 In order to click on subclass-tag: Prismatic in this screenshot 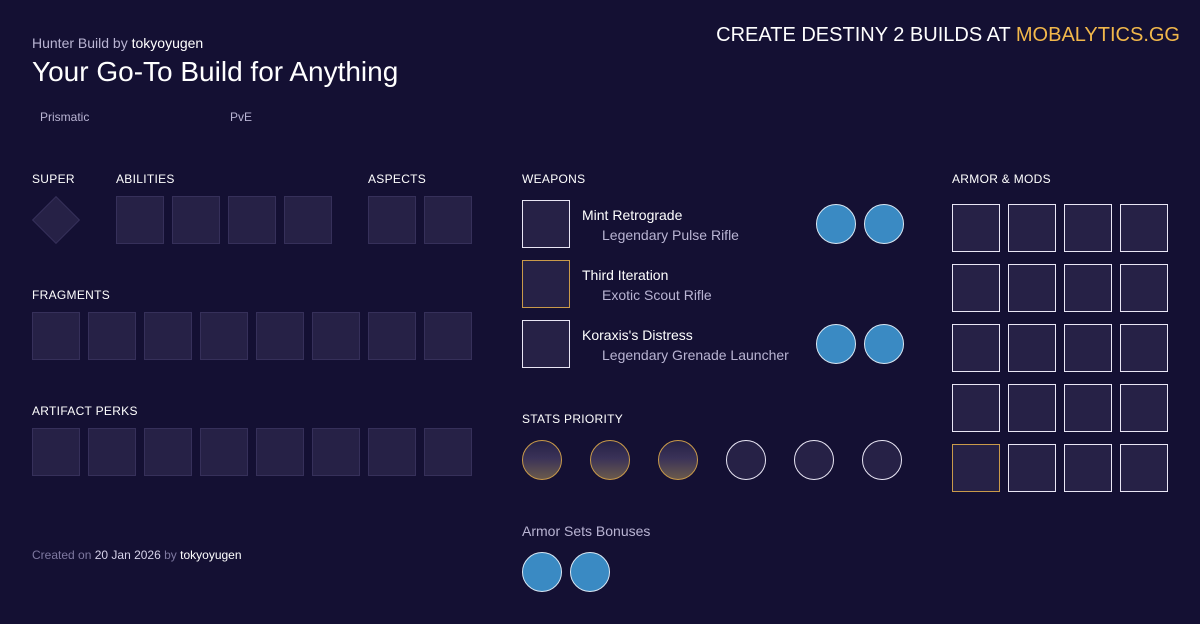, I will do `click(65, 117)`.